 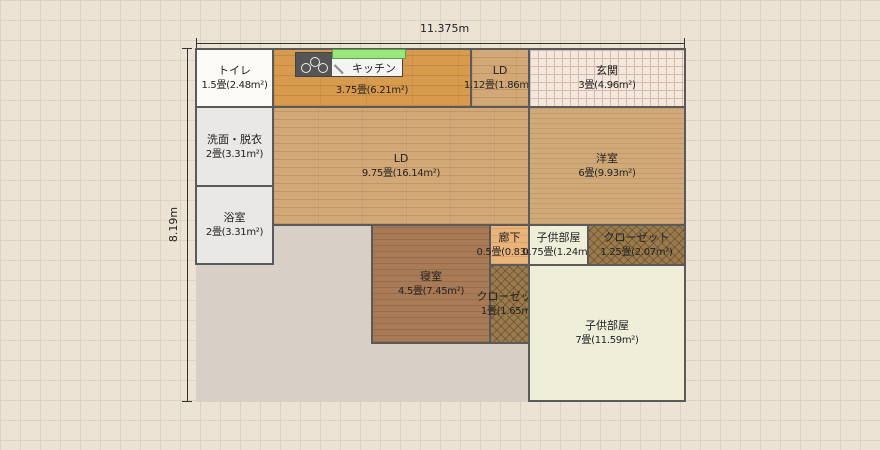 What do you see at coordinates (350, 63) in the screenshot?
I see `kitchen-counter: キッチン` at bounding box center [350, 63].